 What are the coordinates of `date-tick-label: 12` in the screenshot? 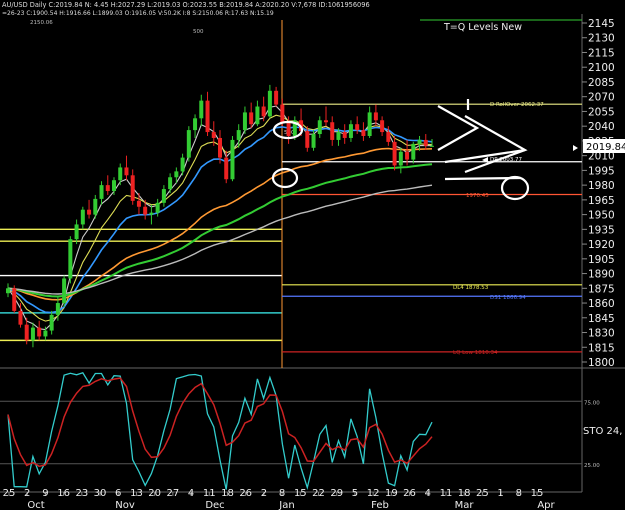 It's located at (373, 493).